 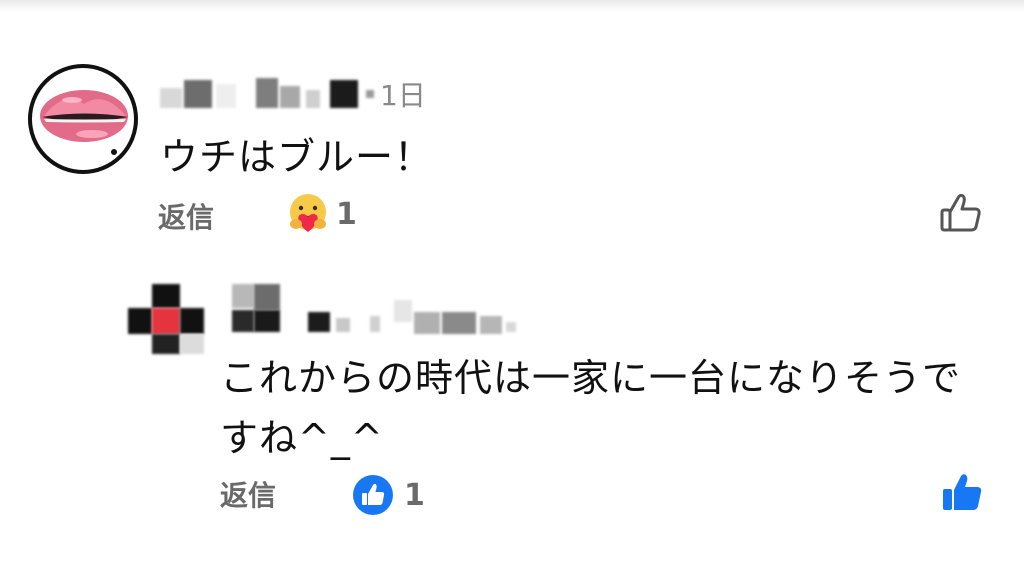 I want to click on like-badge-icon, so click(x=373, y=495).